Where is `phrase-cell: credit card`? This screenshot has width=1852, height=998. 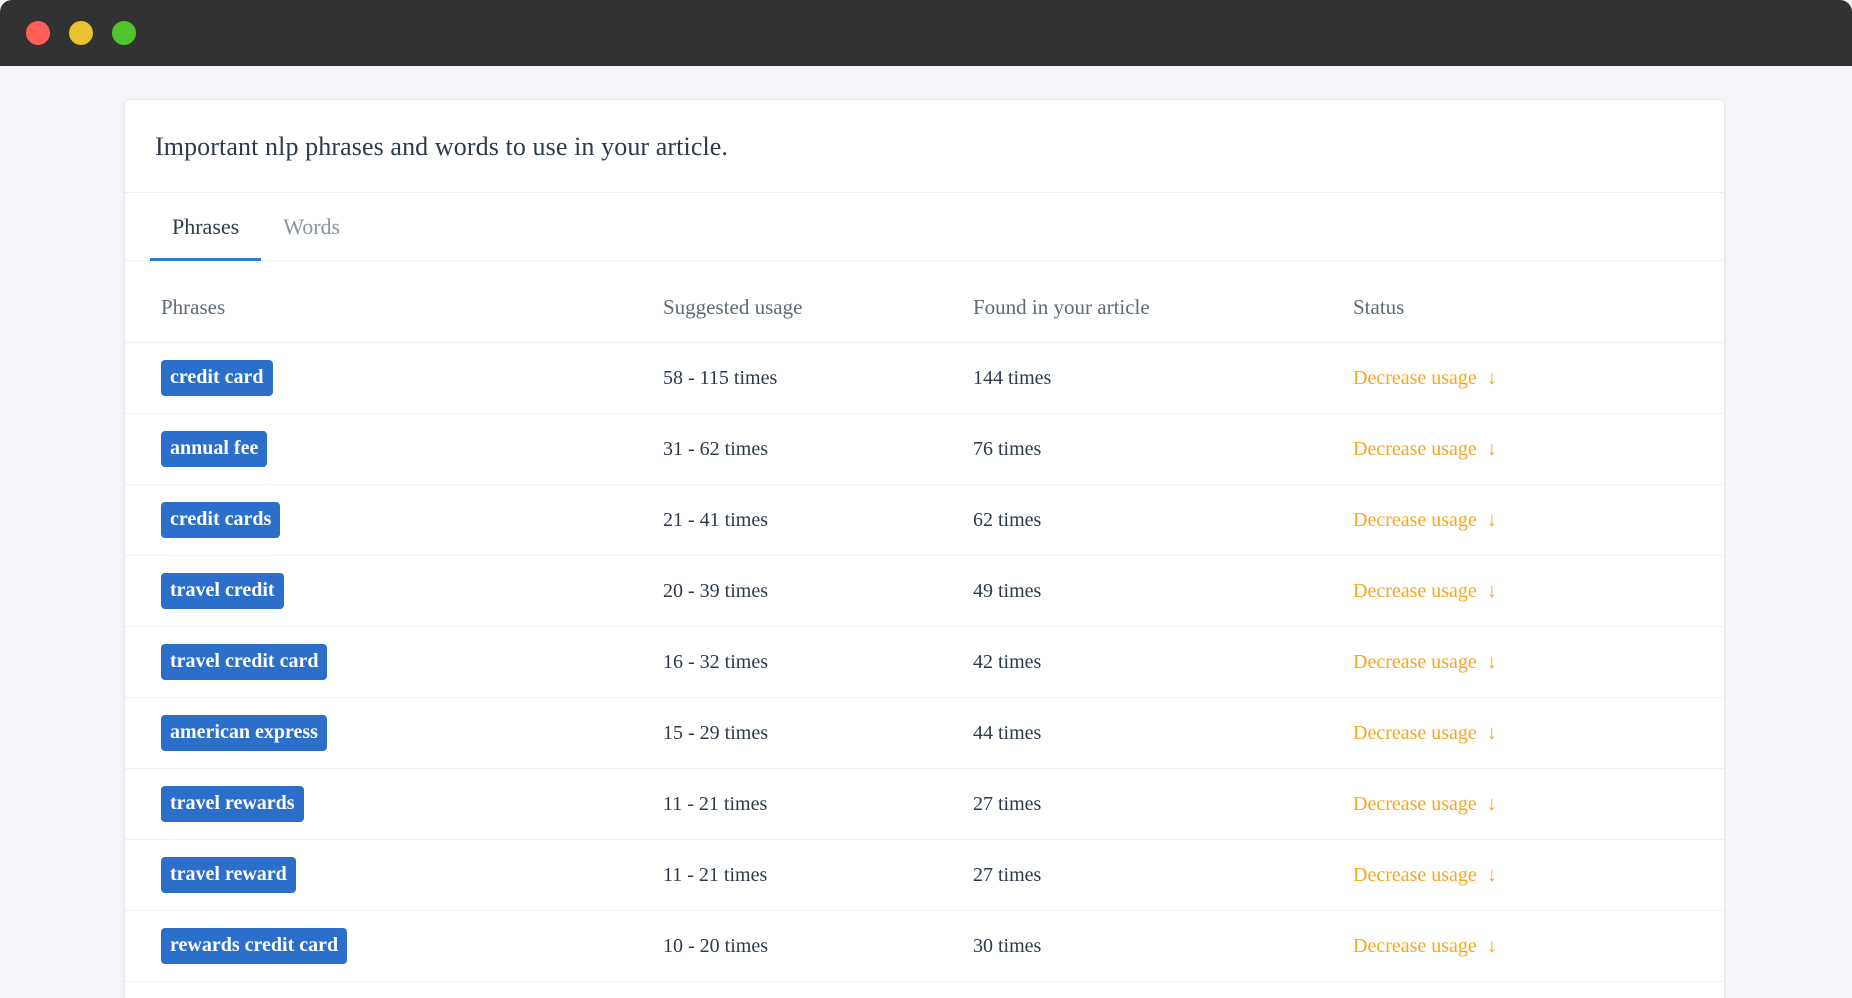 phrase-cell: credit card is located at coordinates (394, 378).